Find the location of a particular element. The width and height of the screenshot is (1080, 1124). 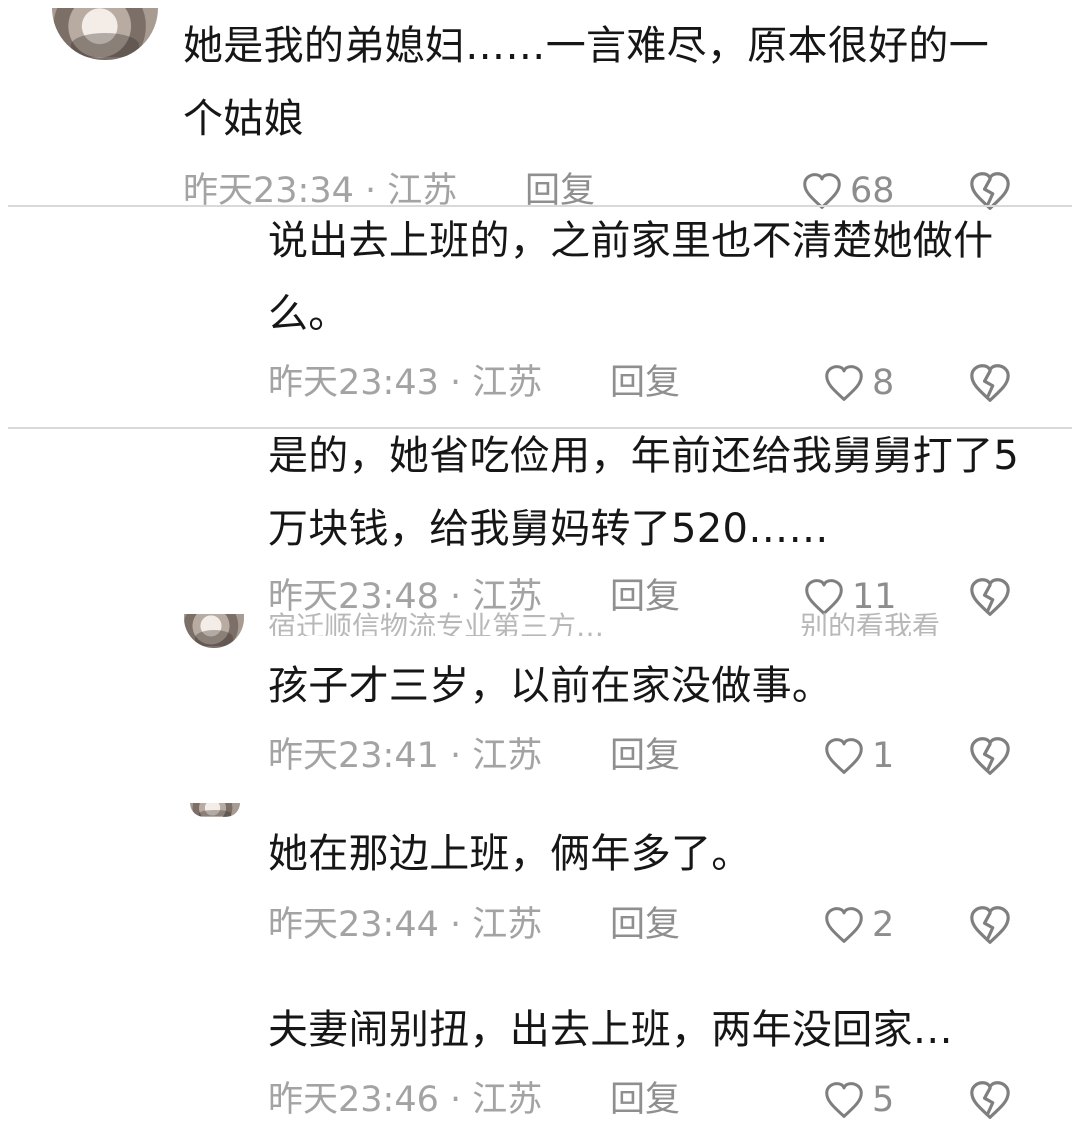

like-count: 2 is located at coordinates (883, 925).